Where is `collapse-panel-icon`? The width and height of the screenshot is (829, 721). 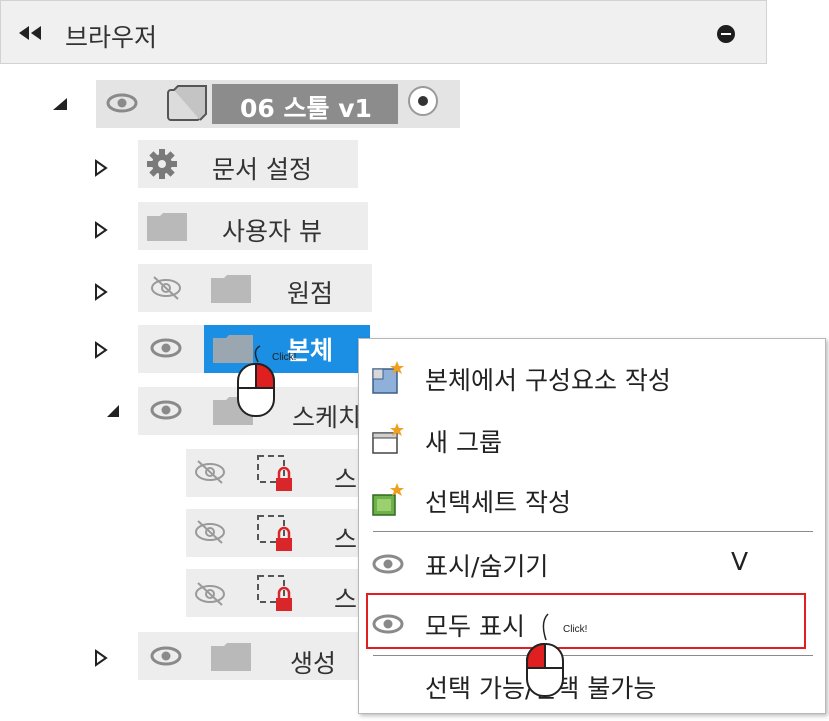
collapse-panel-icon is located at coordinates (29, 33).